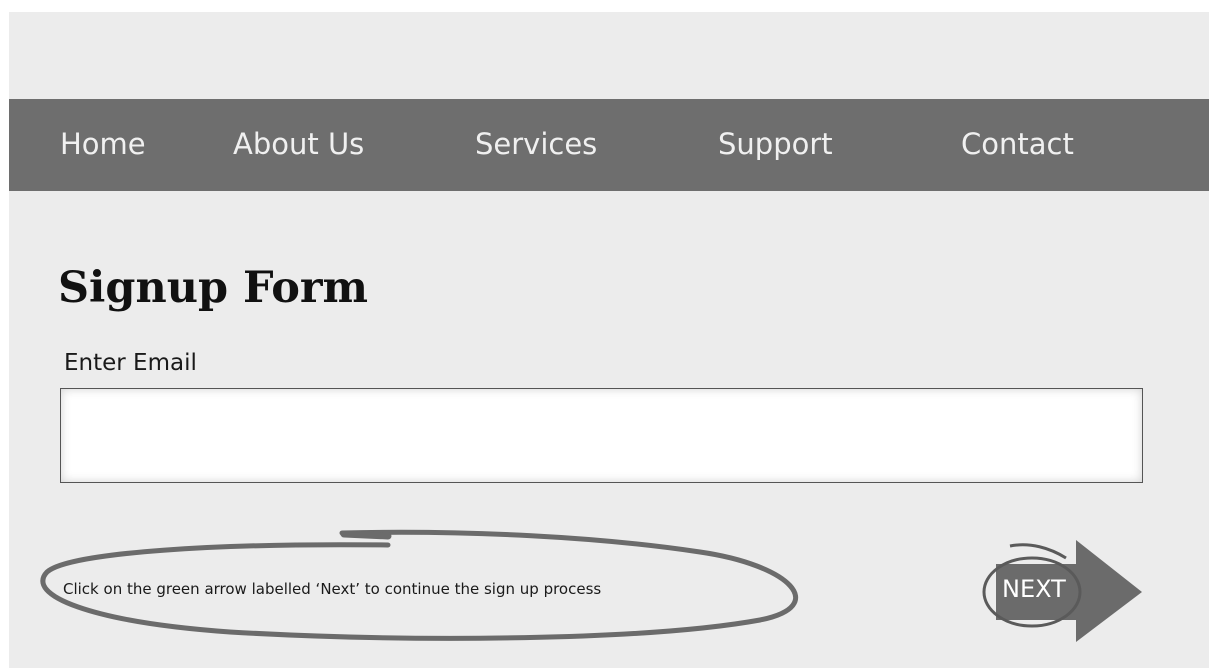 The image size is (1209, 668). Describe the element at coordinates (1017, 144) in the screenshot. I see `nav-item-contact: Contact` at that location.